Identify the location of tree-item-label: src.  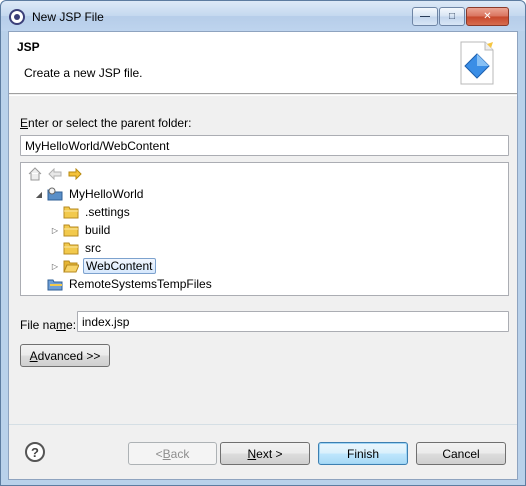
(93, 248).